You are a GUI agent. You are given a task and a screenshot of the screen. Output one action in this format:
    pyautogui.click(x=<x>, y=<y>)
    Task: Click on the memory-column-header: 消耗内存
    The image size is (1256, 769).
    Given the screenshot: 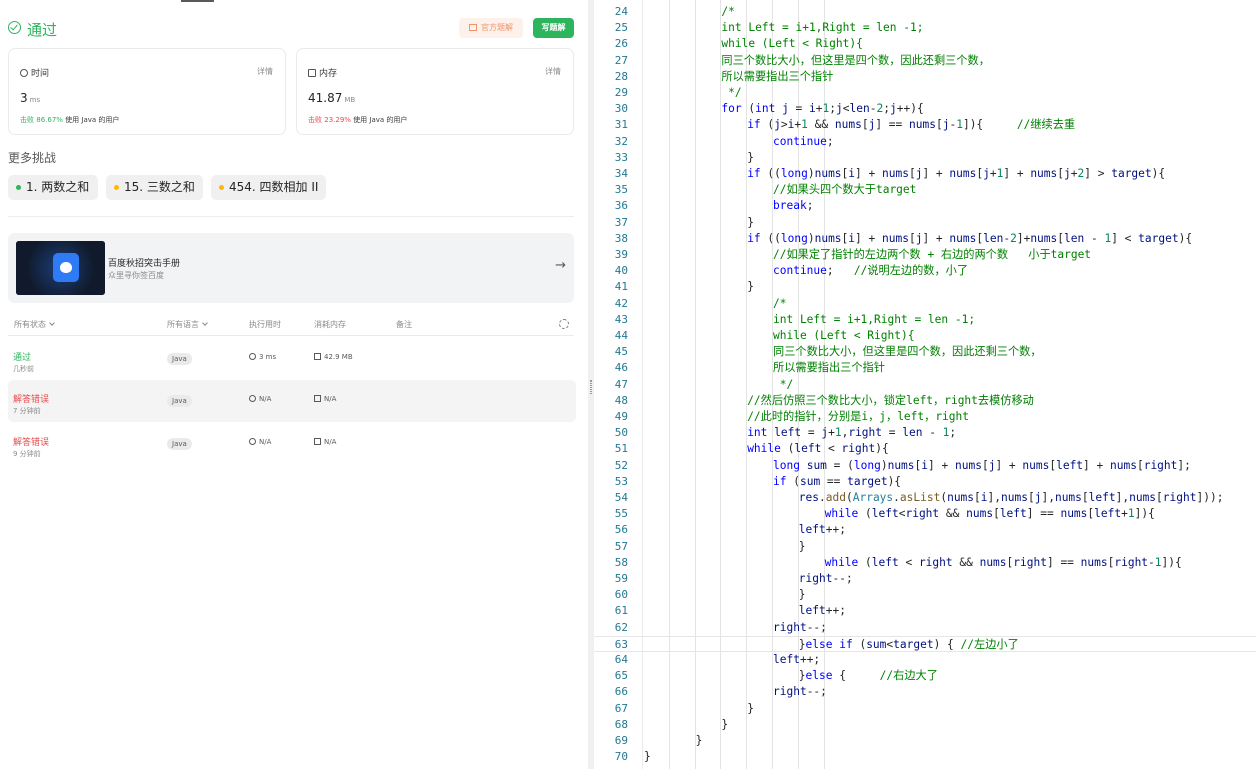 What is the action you would take?
    pyautogui.click(x=330, y=324)
    